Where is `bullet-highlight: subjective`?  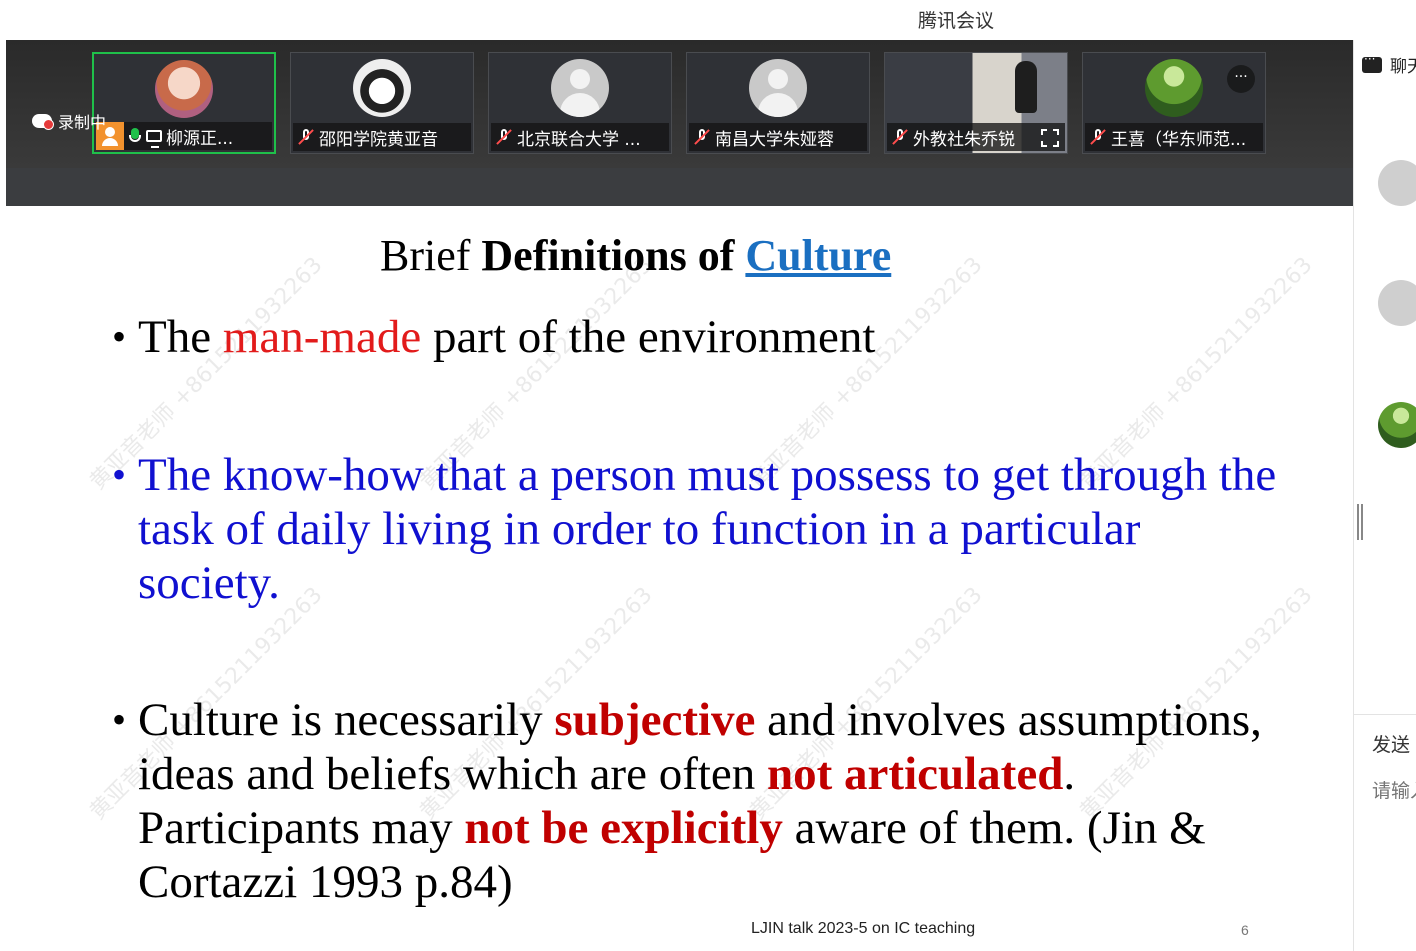
bullet-highlight: subjective is located at coordinates (655, 720).